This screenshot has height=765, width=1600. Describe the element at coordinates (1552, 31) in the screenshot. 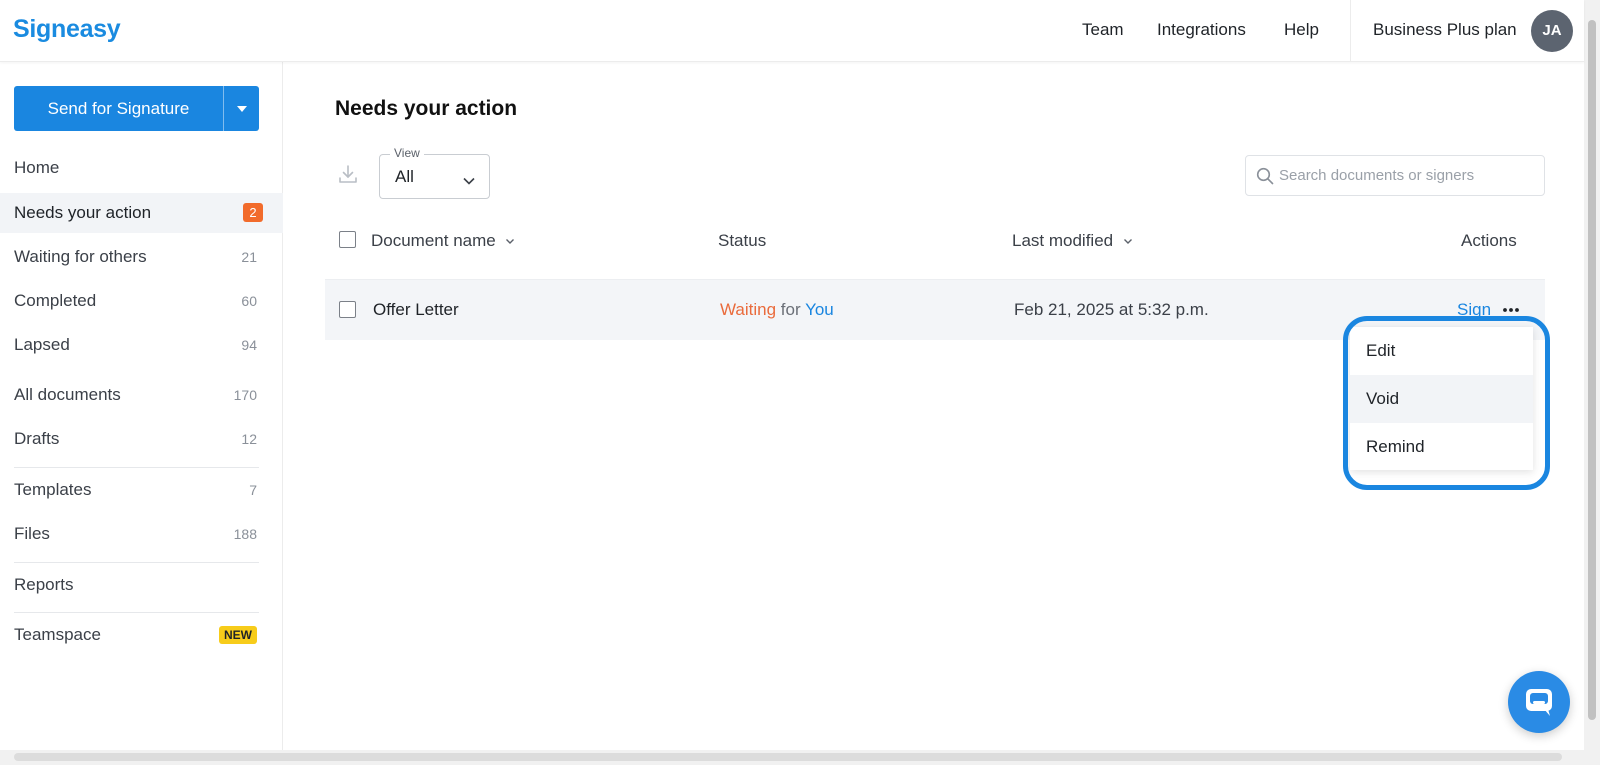

I see `avatar: JA` at that location.